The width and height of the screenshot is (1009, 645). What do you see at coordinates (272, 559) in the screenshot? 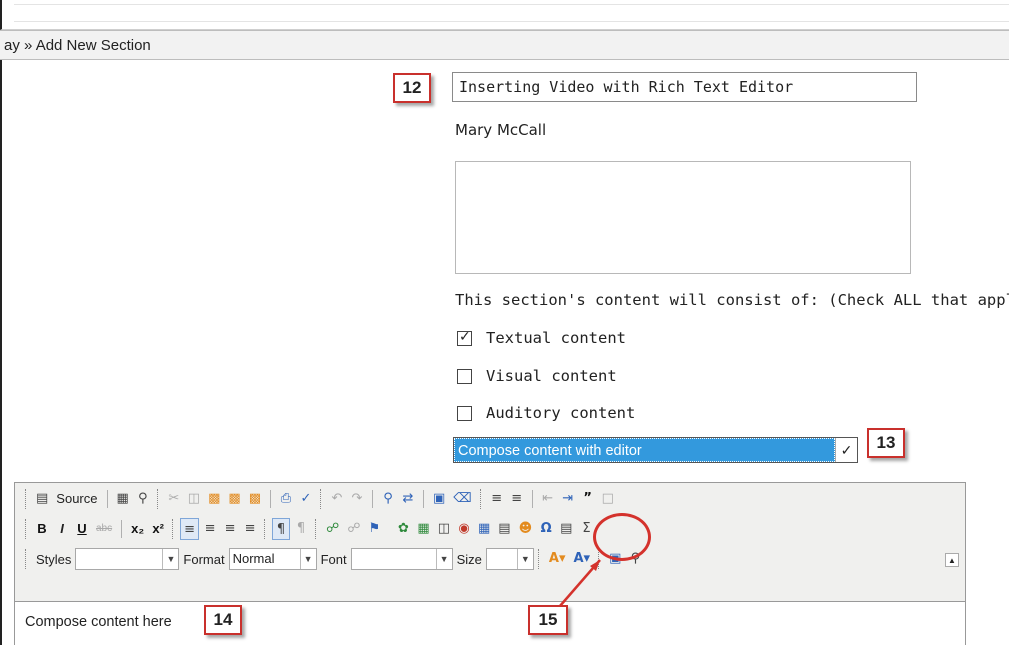
I see `format-combo: Normal ▼` at bounding box center [272, 559].